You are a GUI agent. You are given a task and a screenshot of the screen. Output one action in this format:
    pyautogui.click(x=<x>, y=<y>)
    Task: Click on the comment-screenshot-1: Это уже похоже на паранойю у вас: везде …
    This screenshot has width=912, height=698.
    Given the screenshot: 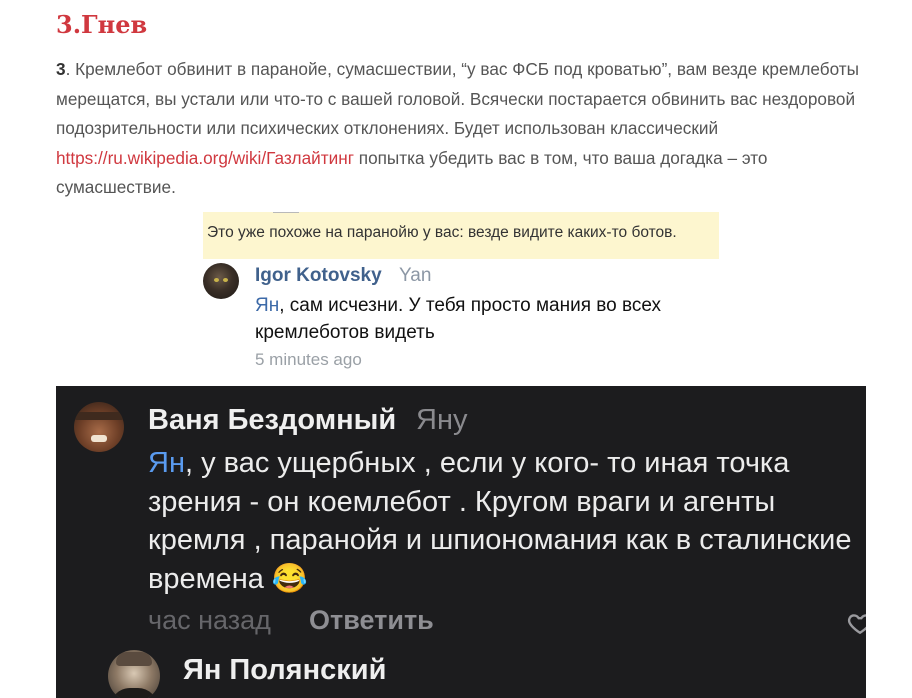 What is the action you would take?
    pyautogui.click(x=463, y=297)
    